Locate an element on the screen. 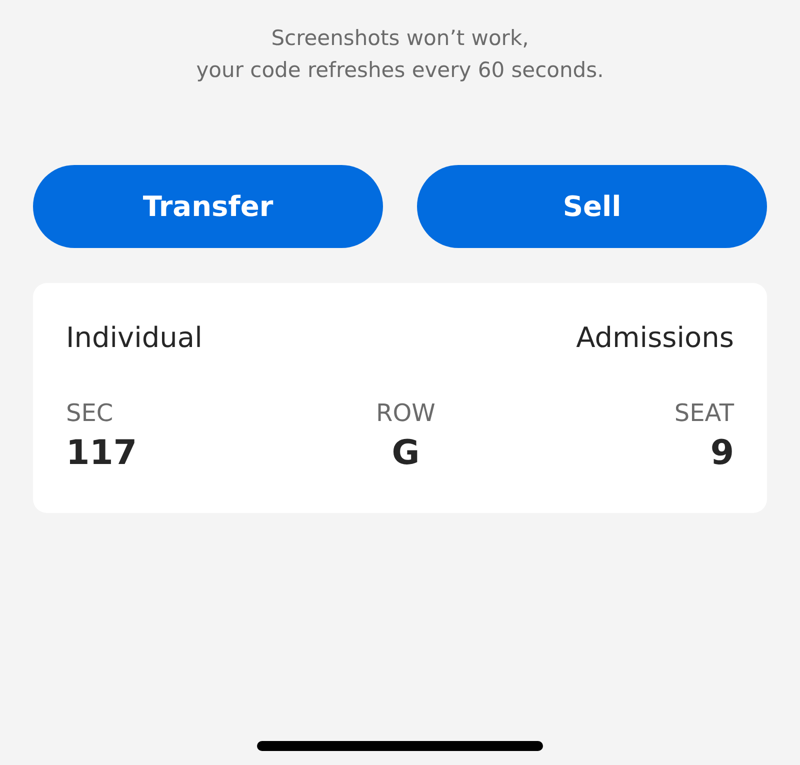 The height and width of the screenshot is (765, 800). action-button: Sell is located at coordinates (592, 206).